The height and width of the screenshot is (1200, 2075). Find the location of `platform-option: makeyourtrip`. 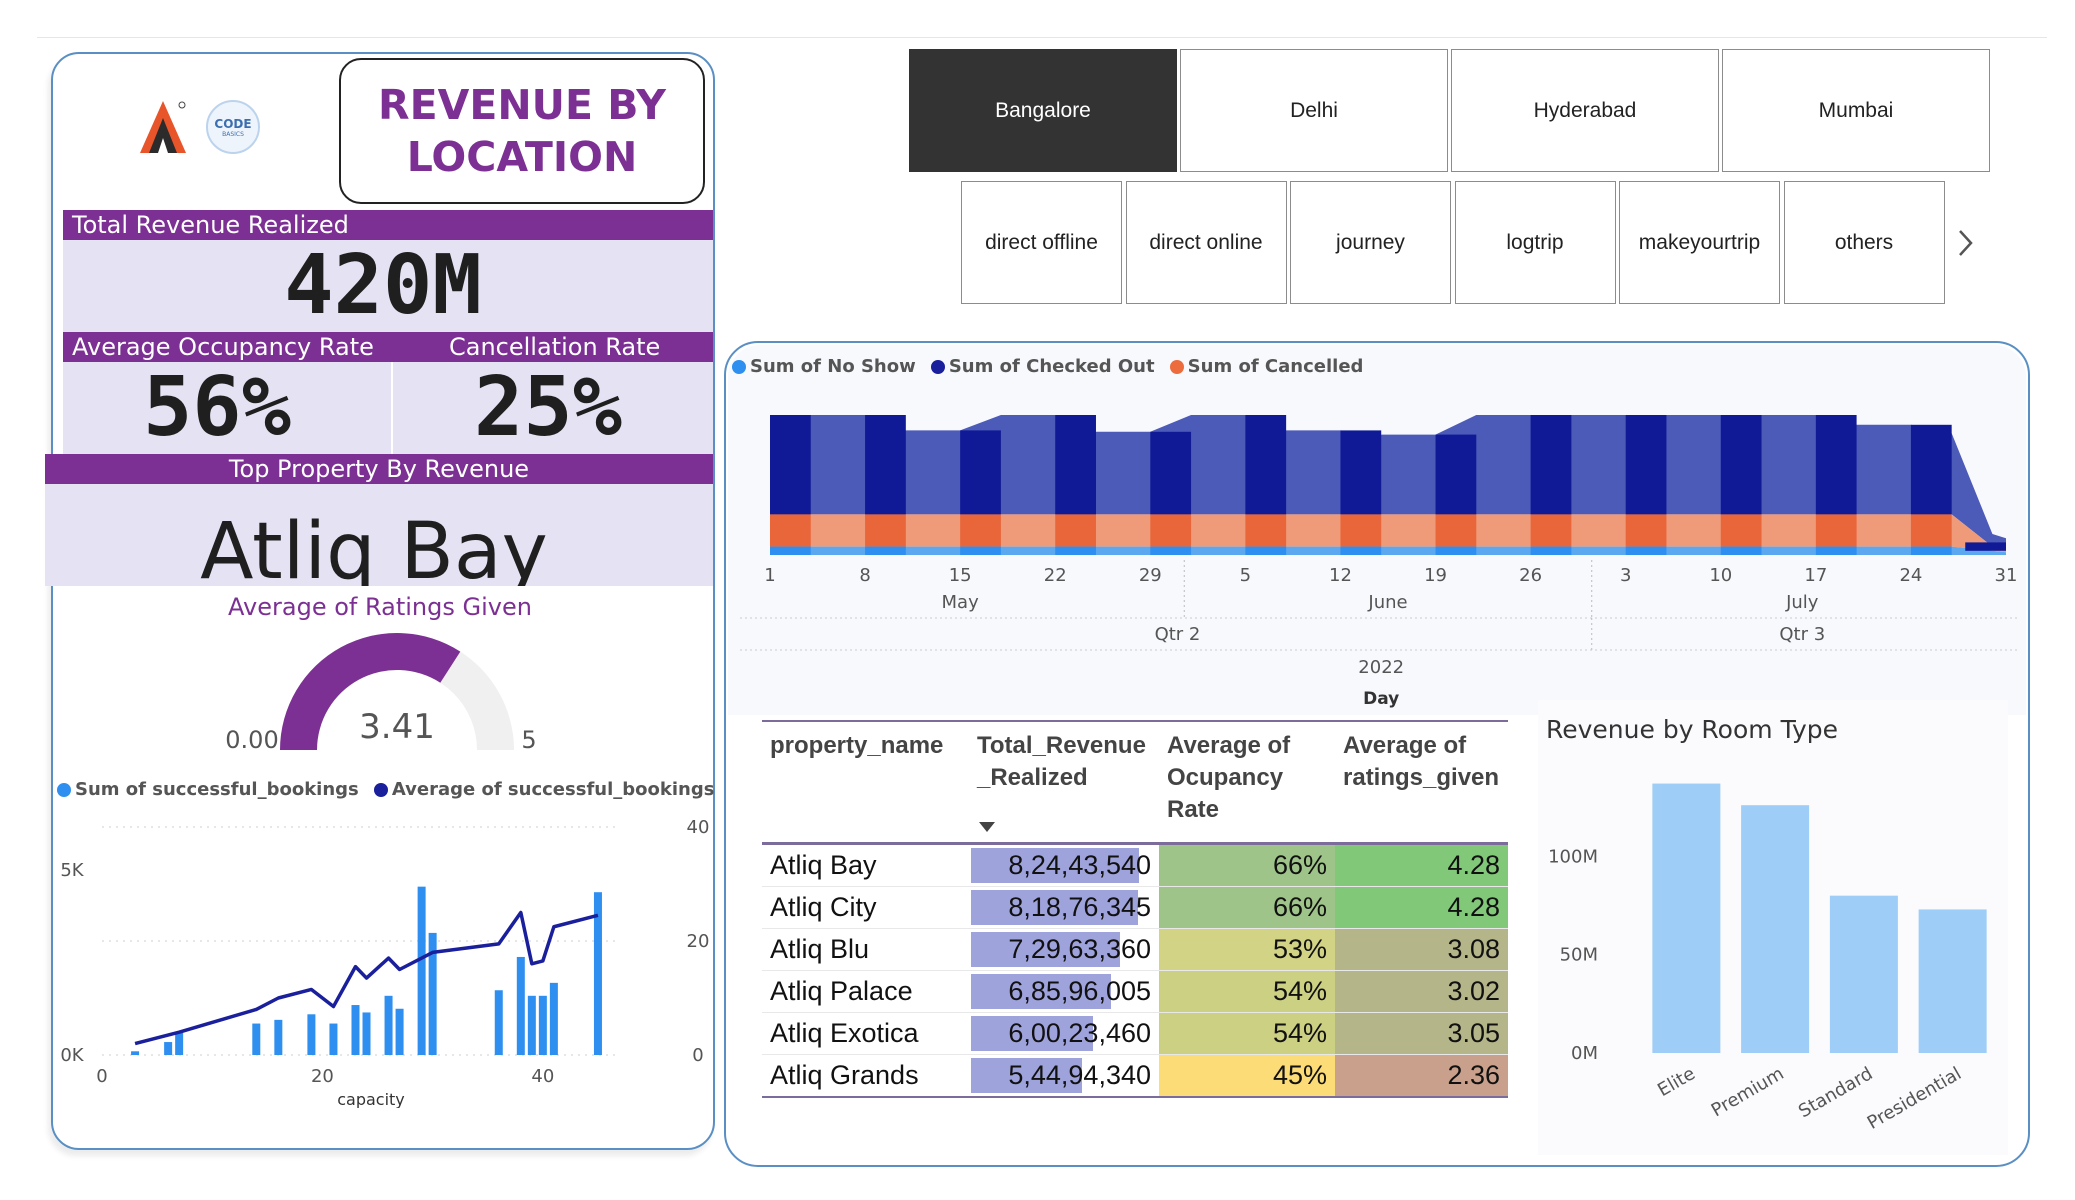

platform-option: makeyourtrip is located at coordinates (1699, 242).